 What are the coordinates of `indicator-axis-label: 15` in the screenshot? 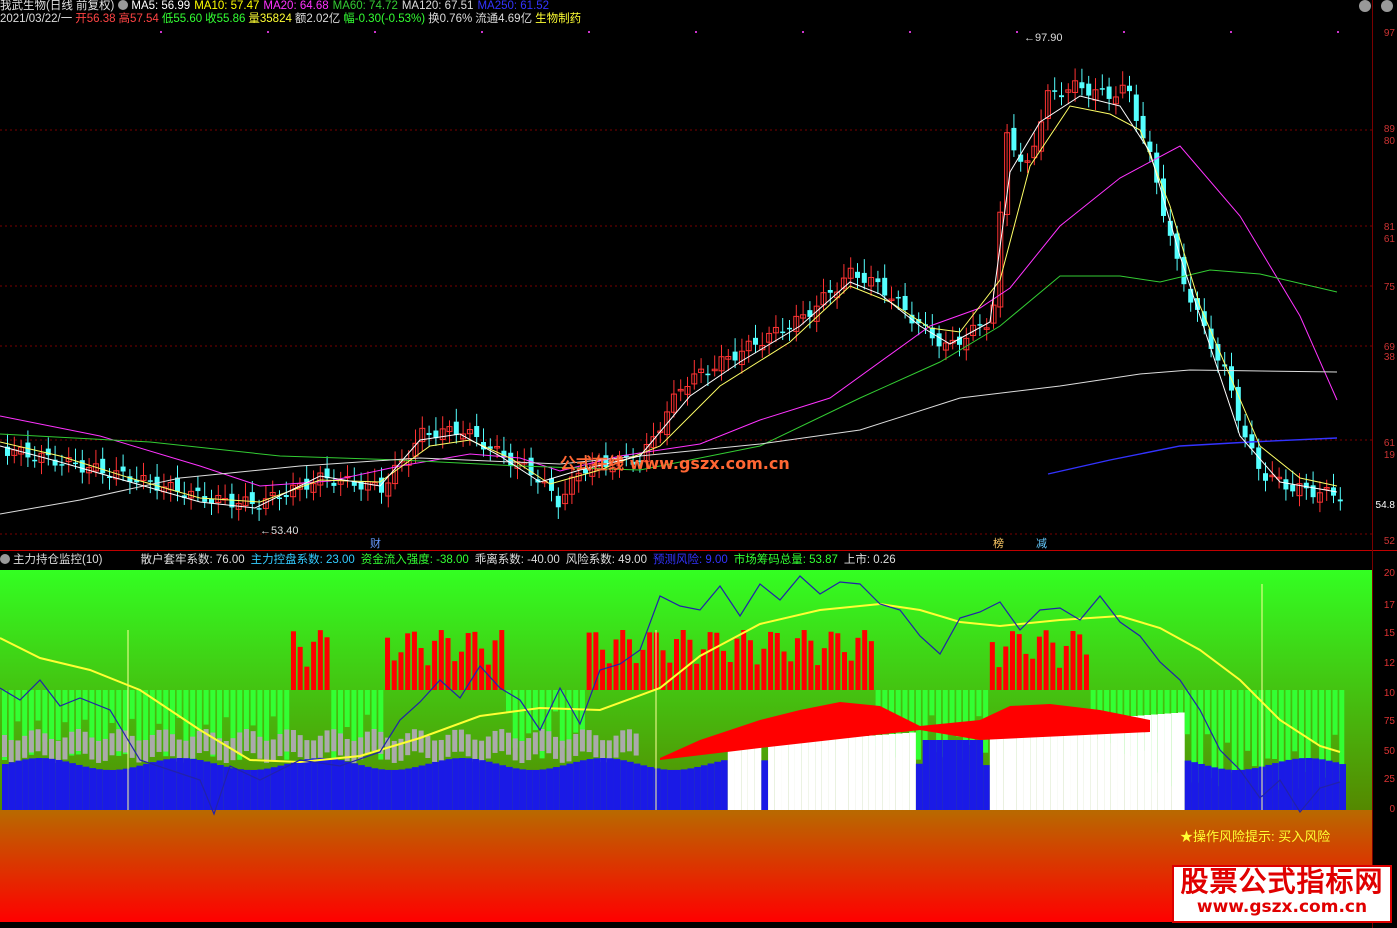 It's located at (1389, 633).